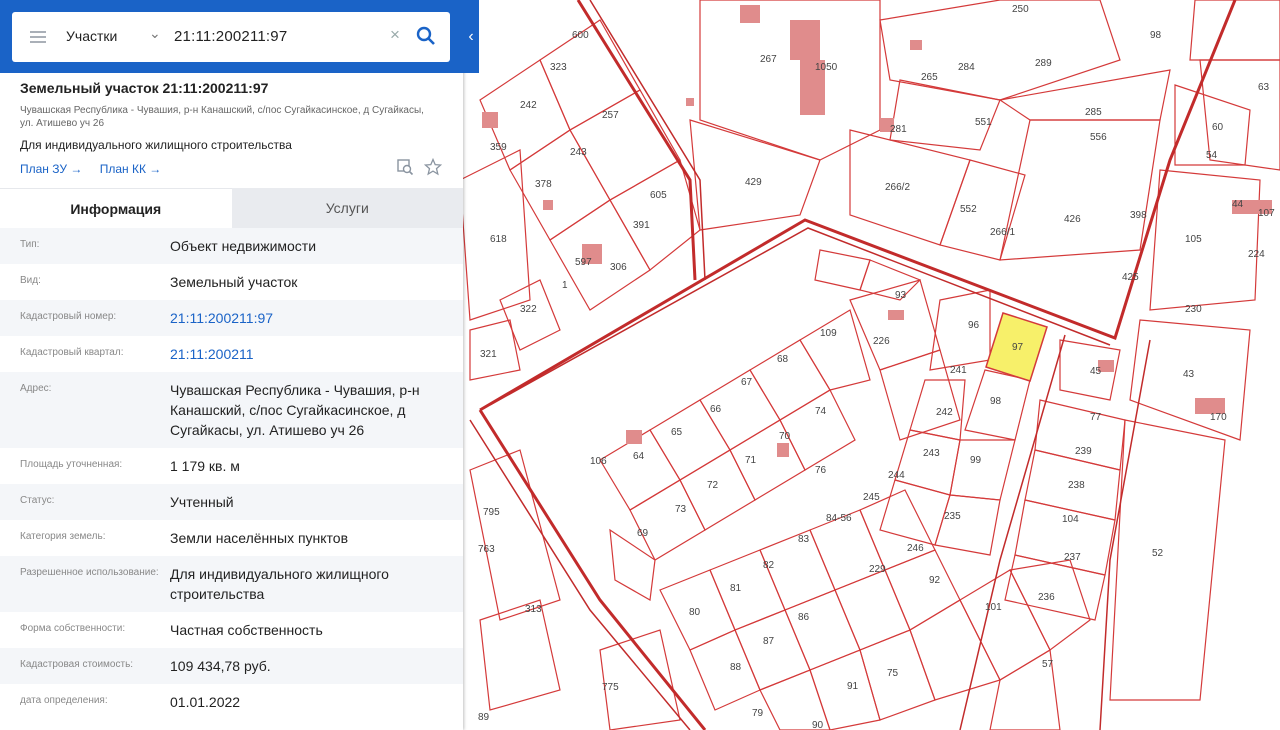 This screenshot has height=730, width=1280. Describe the element at coordinates (641, 225) in the screenshot. I see `parcel-label: 391` at that location.